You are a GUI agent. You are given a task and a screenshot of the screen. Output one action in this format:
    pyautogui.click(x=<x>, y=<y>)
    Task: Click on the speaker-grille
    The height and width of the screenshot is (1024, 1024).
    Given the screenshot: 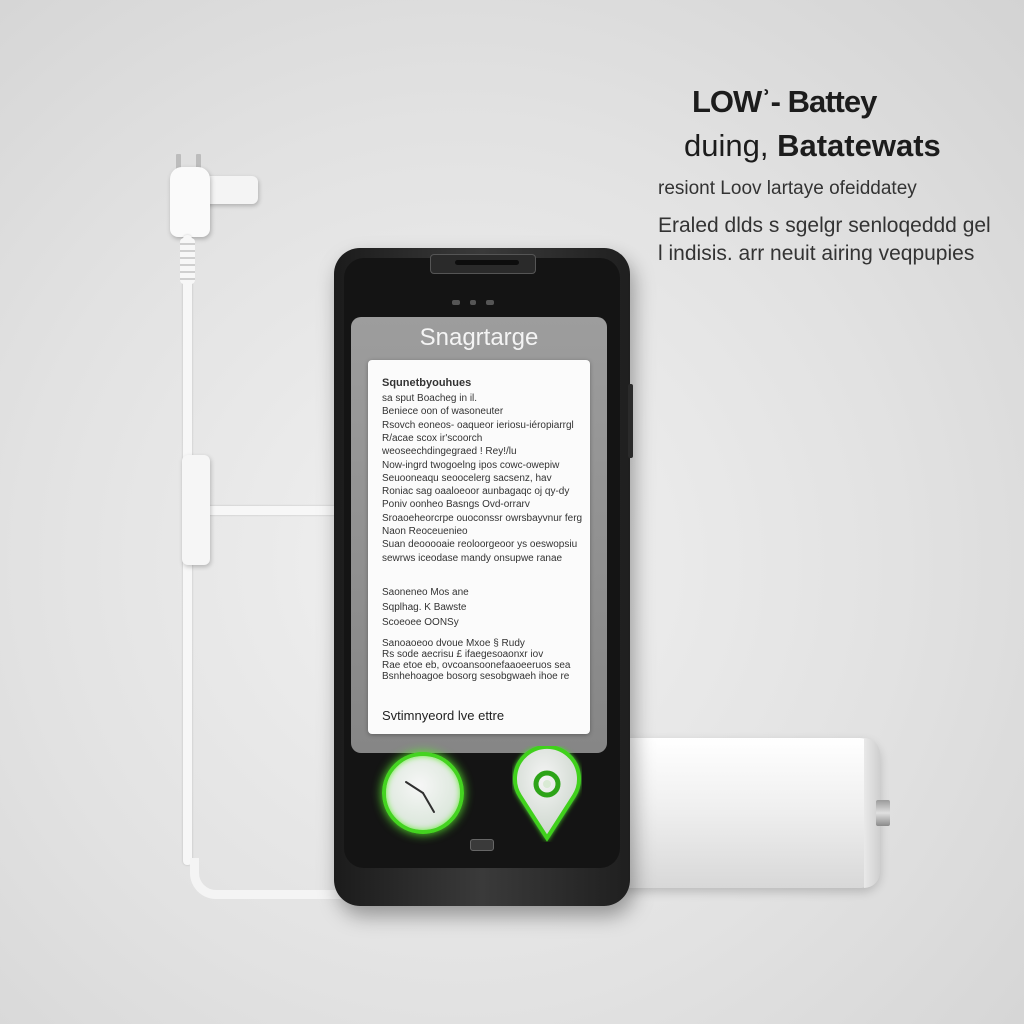 What is the action you would take?
    pyautogui.click(x=487, y=262)
    